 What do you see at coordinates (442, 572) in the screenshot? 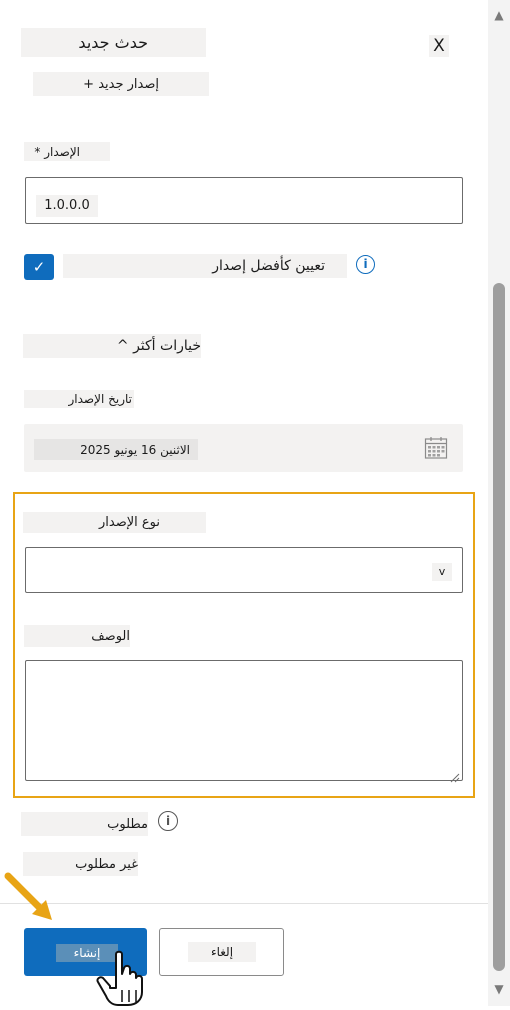
I see `chevron-down-icon: v` at bounding box center [442, 572].